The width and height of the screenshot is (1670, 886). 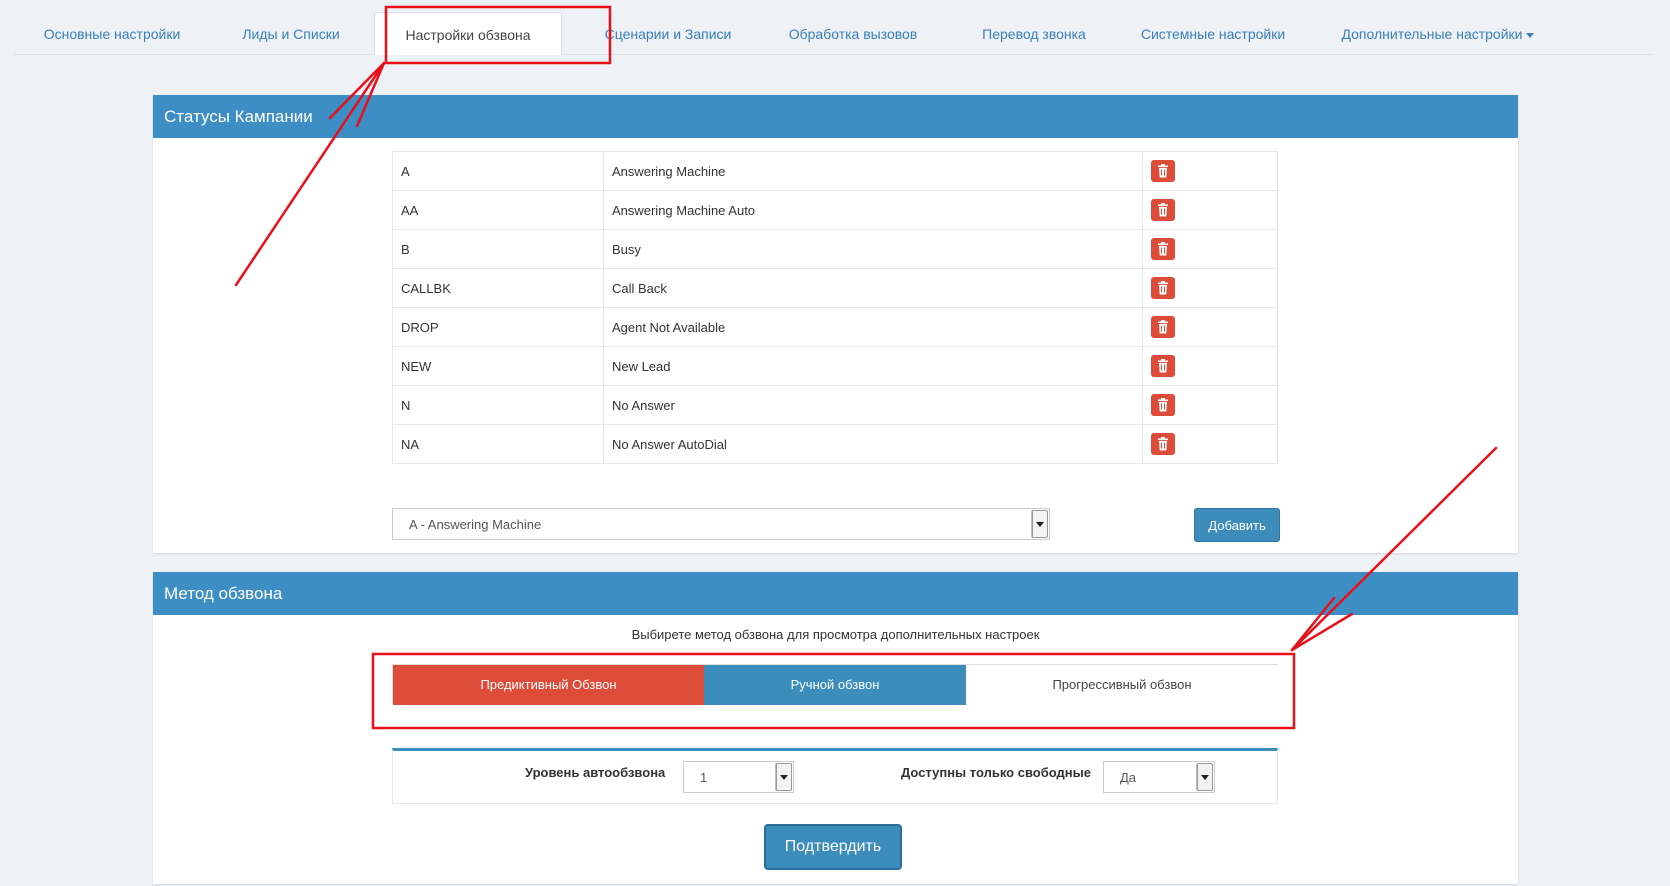 I want to click on table-row: B Busy, so click(x=835, y=249).